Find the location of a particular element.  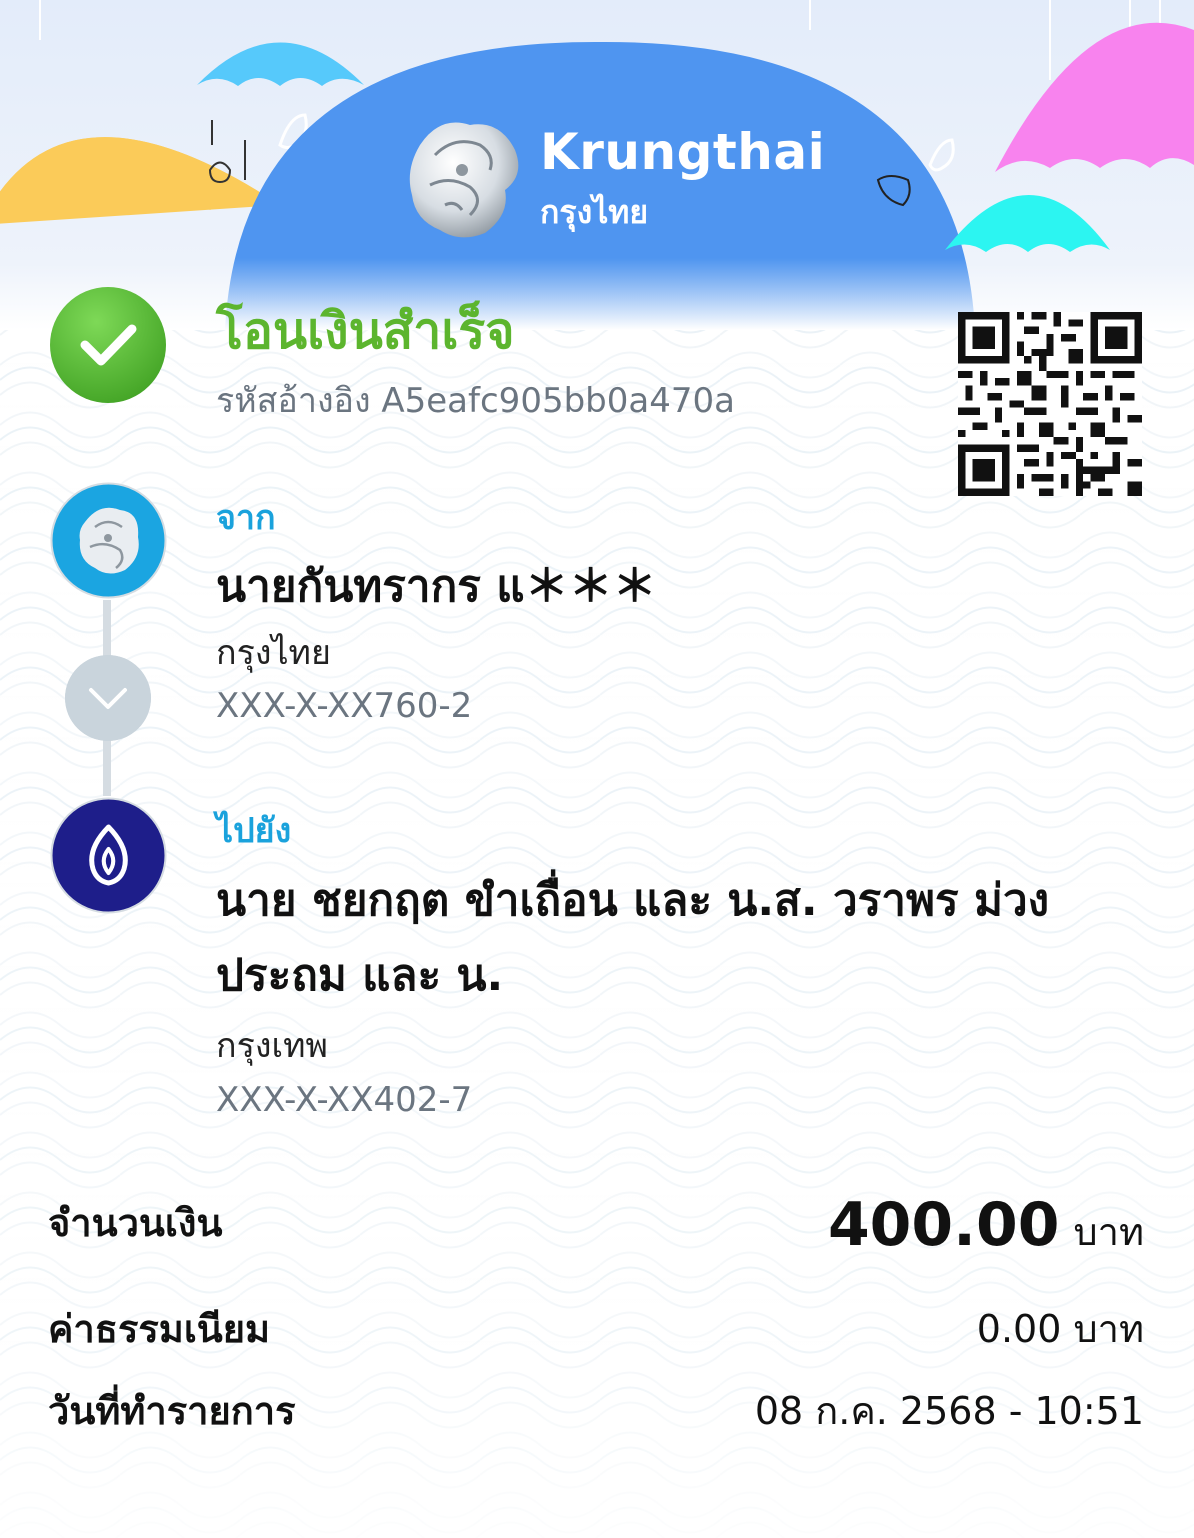

sender-name: นายกันทรากร แ＊＊＊ is located at coordinates (436, 586).